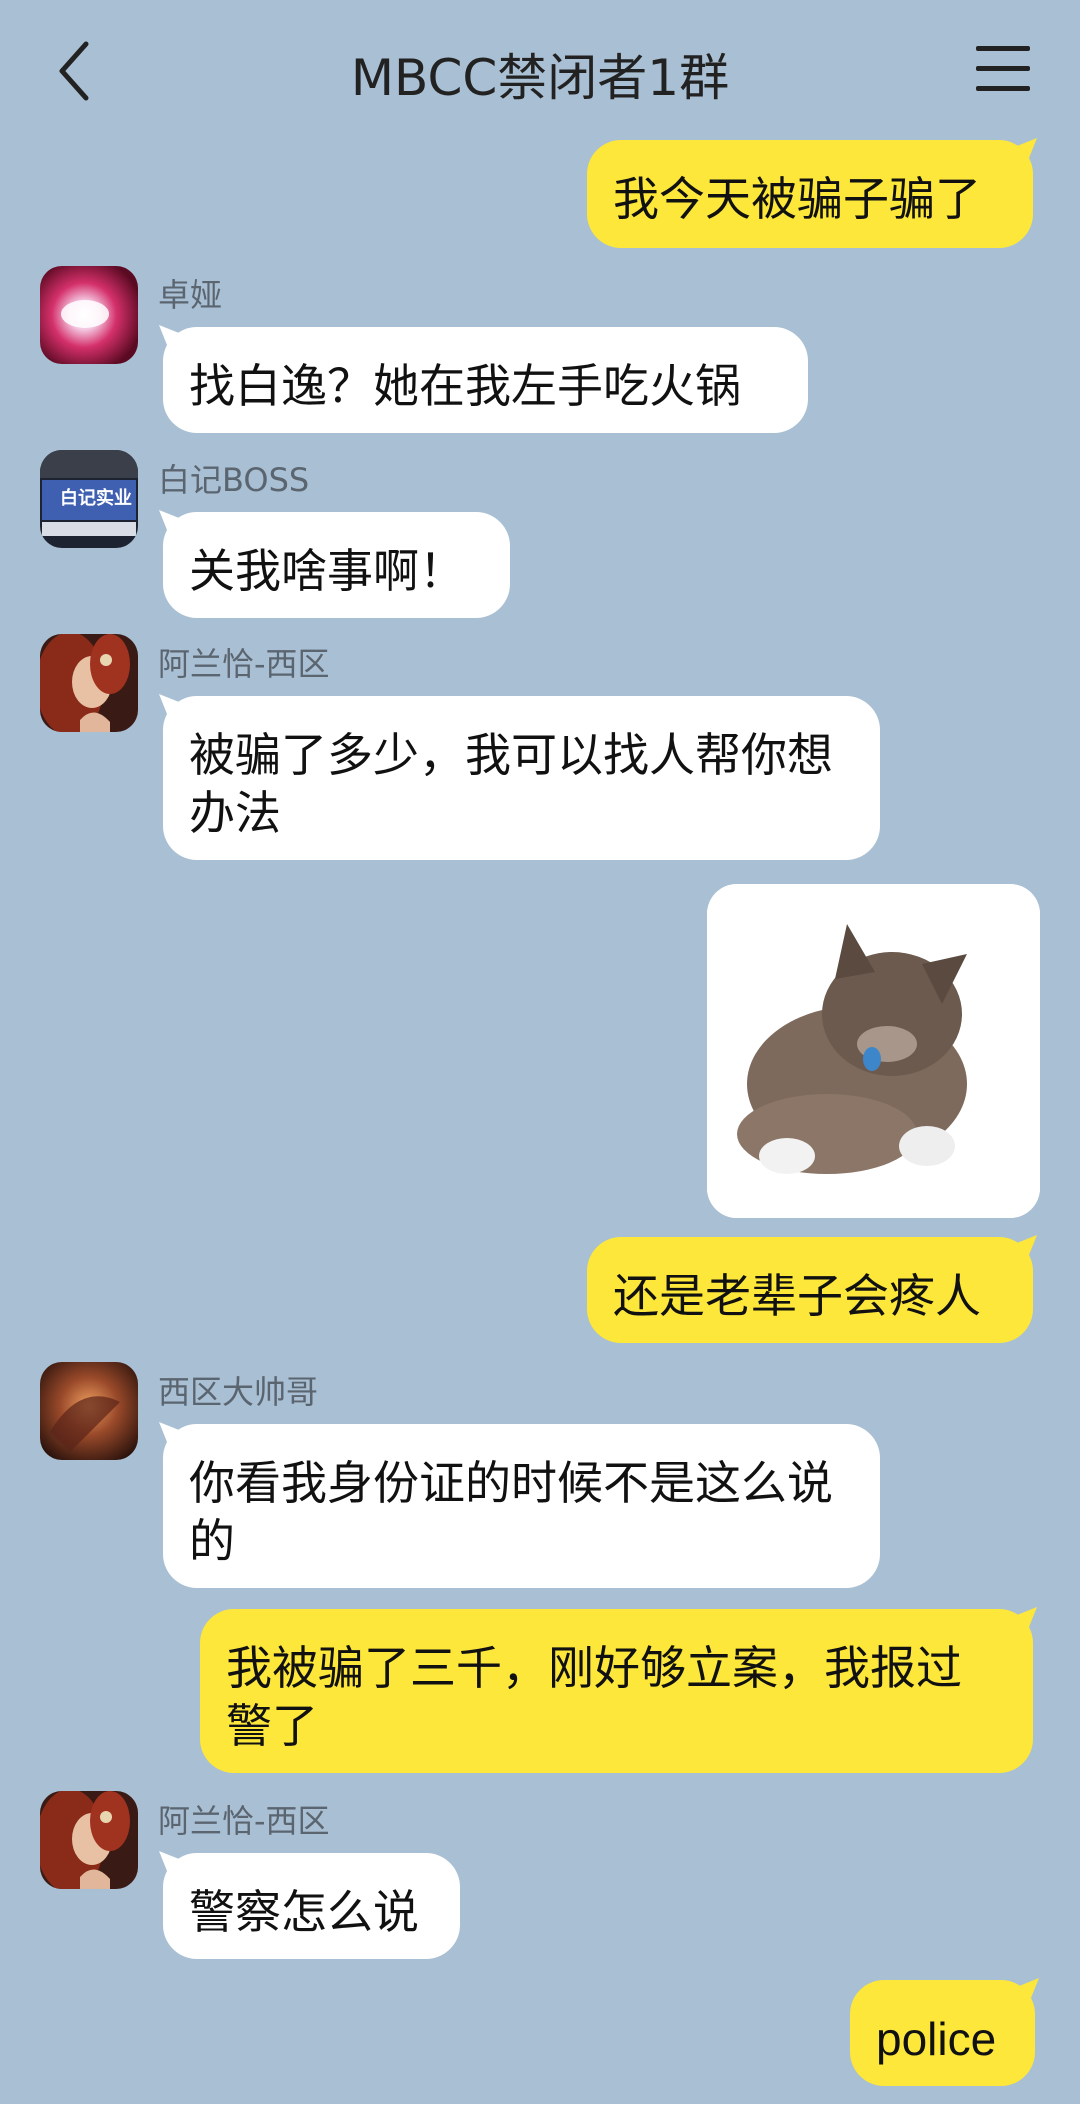 The width and height of the screenshot is (1080, 2104). What do you see at coordinates (234, 480) in the screenshot?
I see `sender-name: 白记BOSS` at bounding box center [234, 480].